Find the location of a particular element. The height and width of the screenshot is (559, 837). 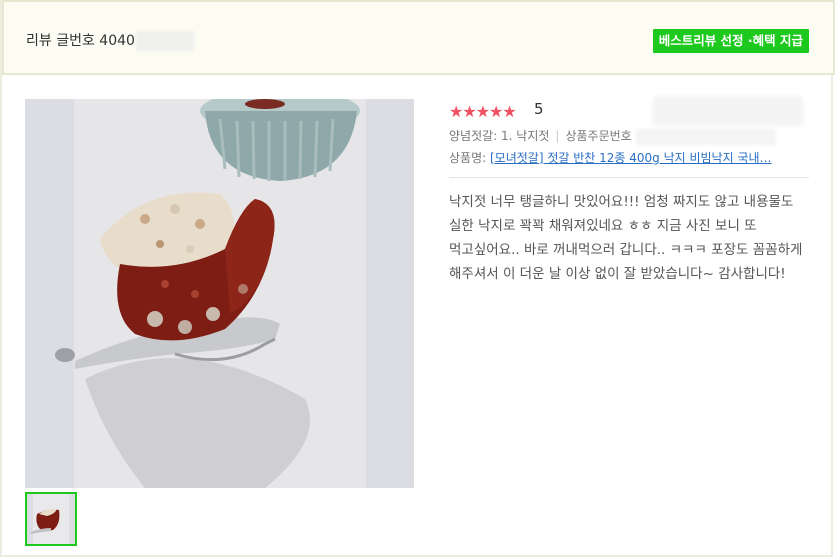

thumbnail-image is located at coordinates (51, 519).